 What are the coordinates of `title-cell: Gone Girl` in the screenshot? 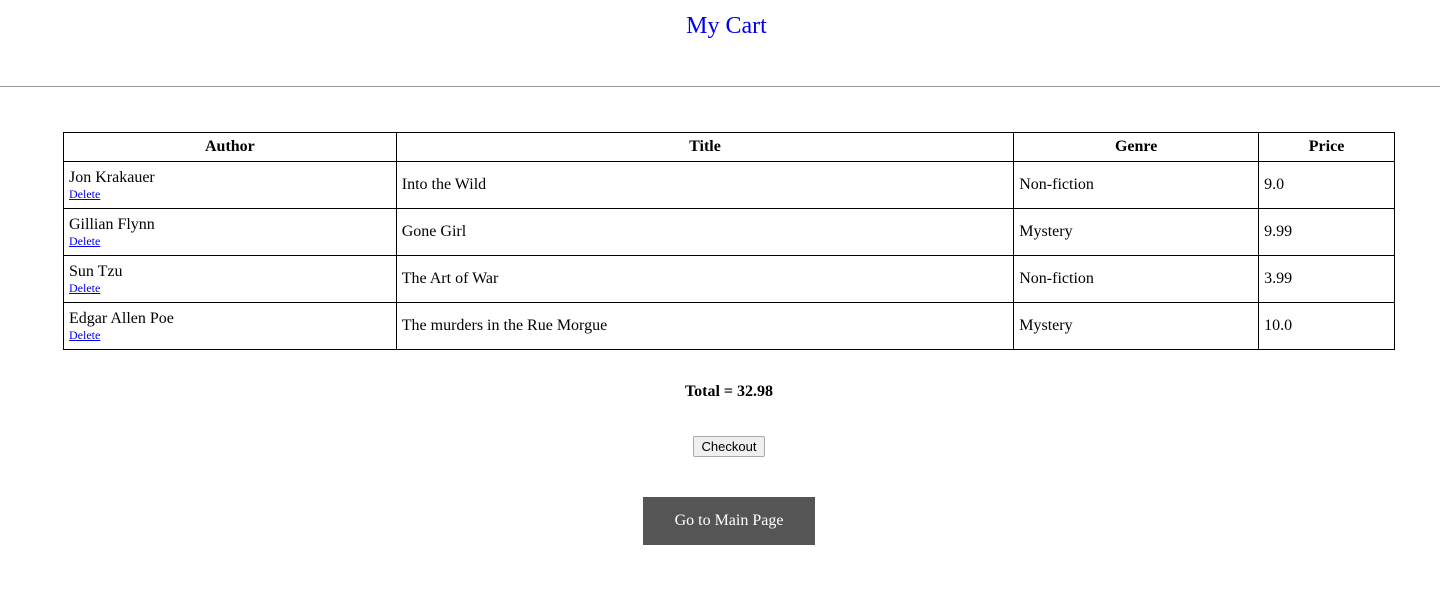 It's located at (705, 232).